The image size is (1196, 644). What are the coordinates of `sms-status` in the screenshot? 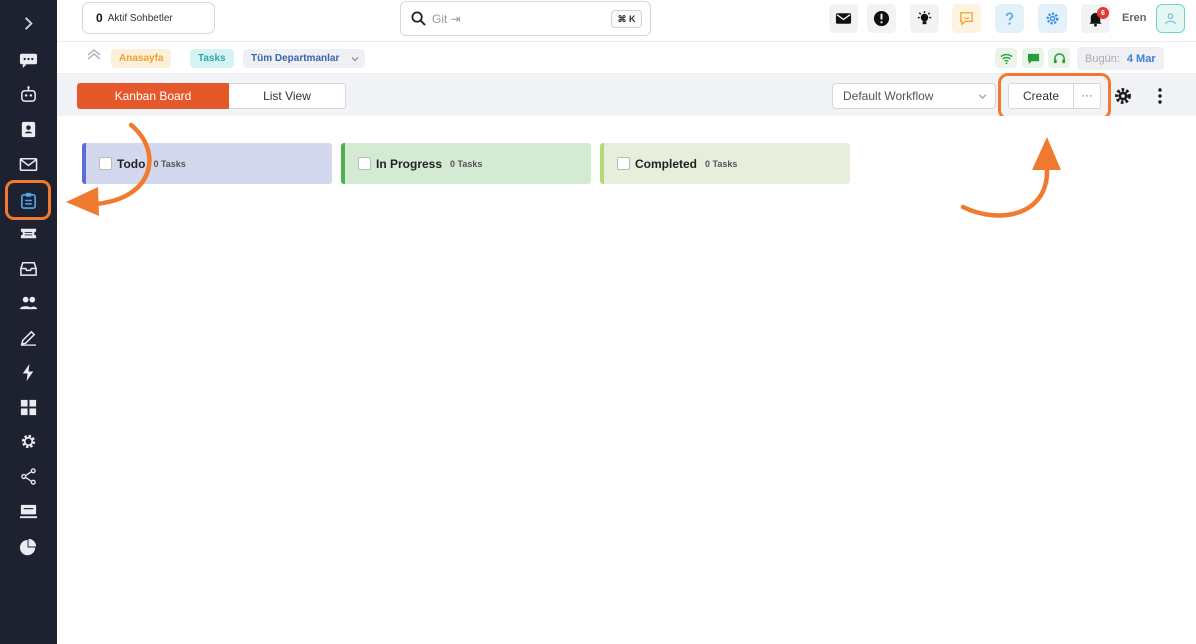 It's located at (1033, 58).